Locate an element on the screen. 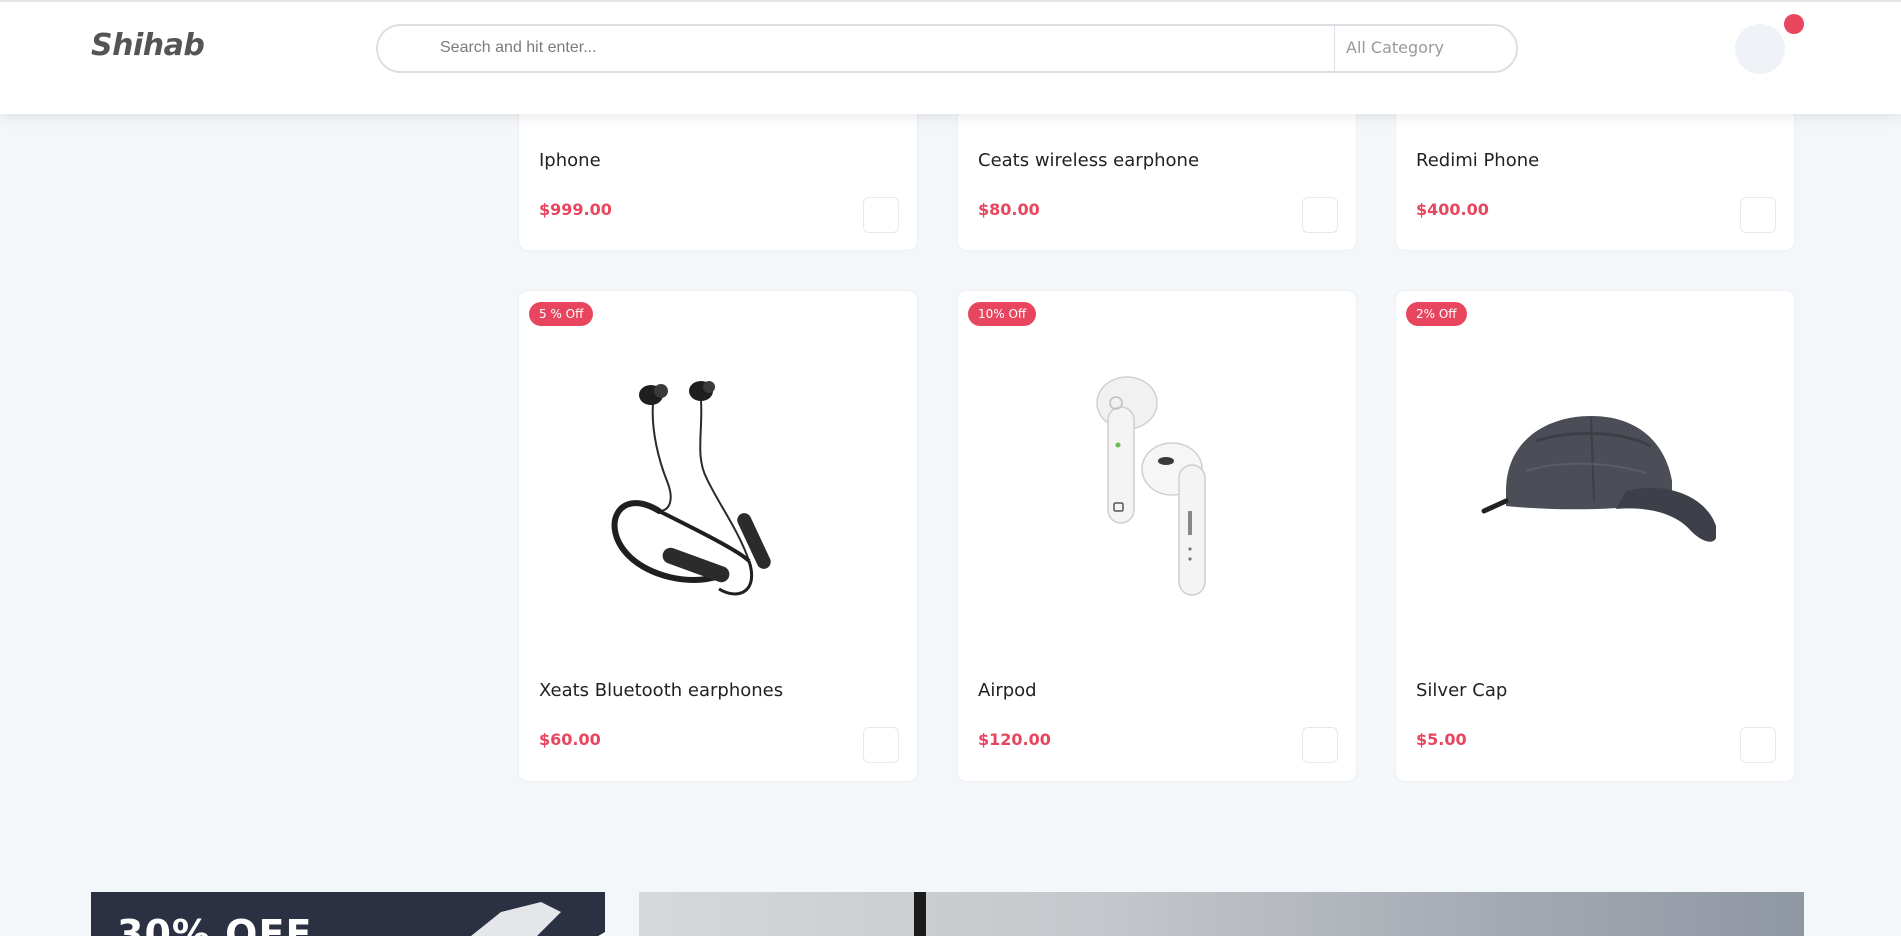 This screenshot has height=936, width=1901. site-logo: Shihab is located at coordinates (148, 45).